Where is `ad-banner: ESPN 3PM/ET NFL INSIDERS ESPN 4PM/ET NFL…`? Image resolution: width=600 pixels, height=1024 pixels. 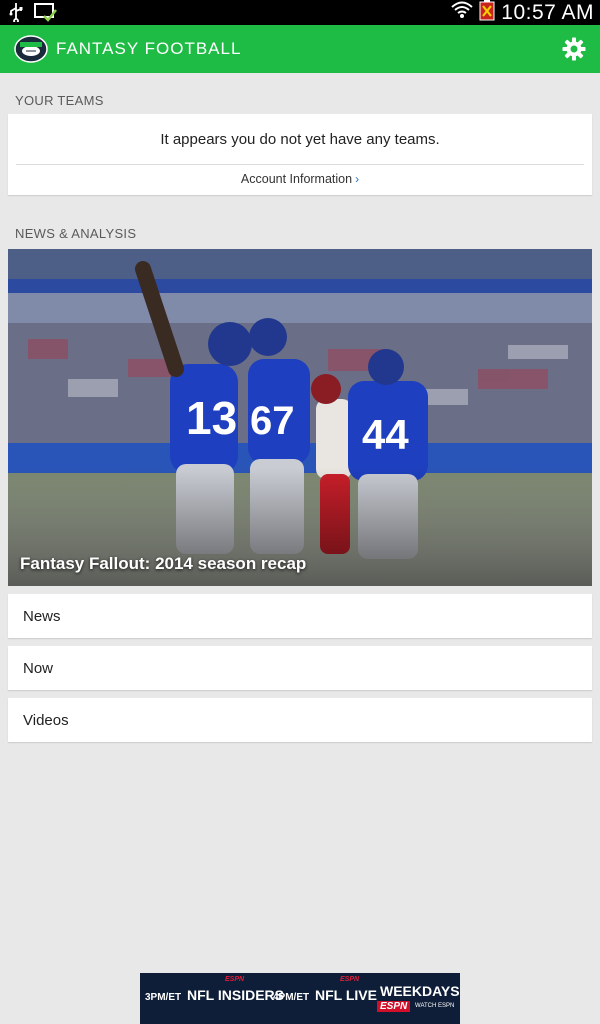 ad-banner: ESPN 3PM/ET NFL INSIDERS ESPN 4PM/ET NFL… is located at coordinates (300, 998).